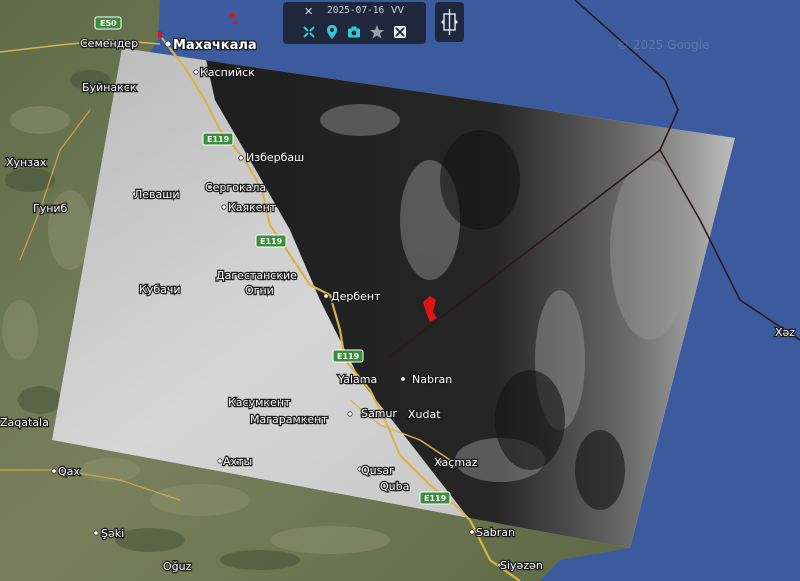 The image size is (800, 581). I want to click on city-label-quba: Quba, so click(394, 486).